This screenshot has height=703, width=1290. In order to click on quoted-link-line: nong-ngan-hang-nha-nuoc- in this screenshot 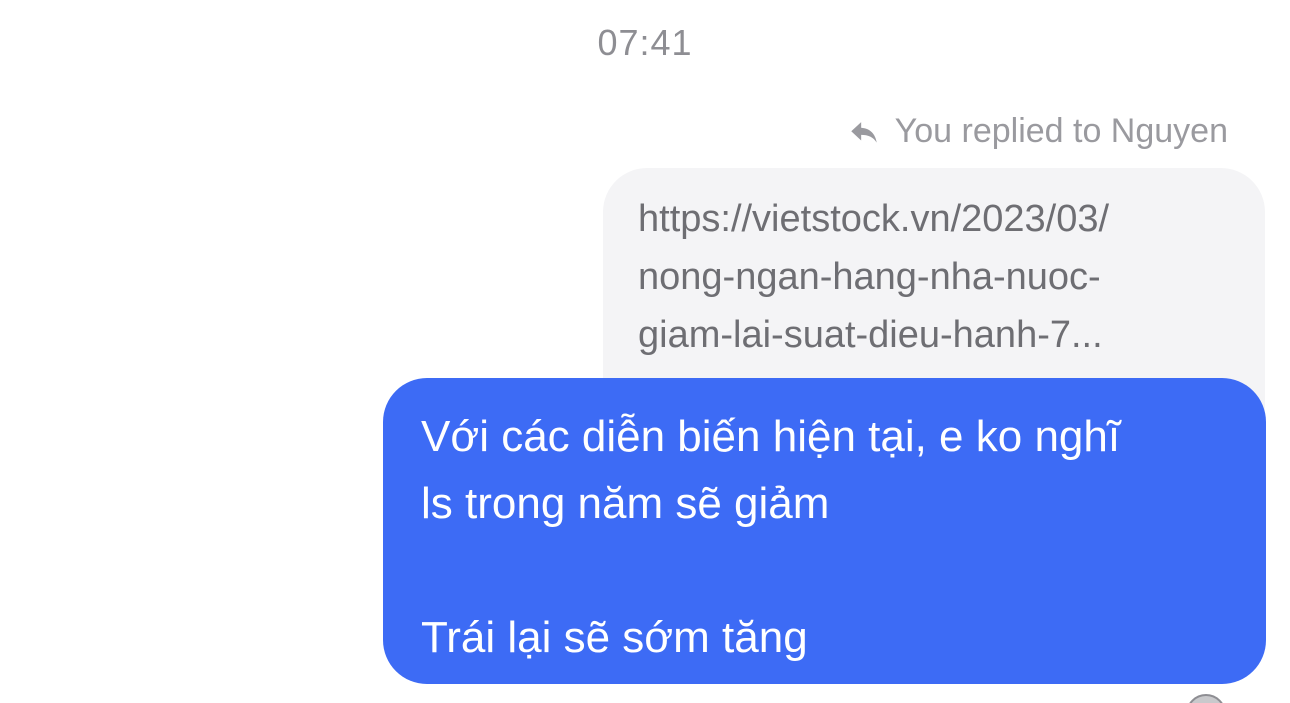, I will do `click(869, 277)`.